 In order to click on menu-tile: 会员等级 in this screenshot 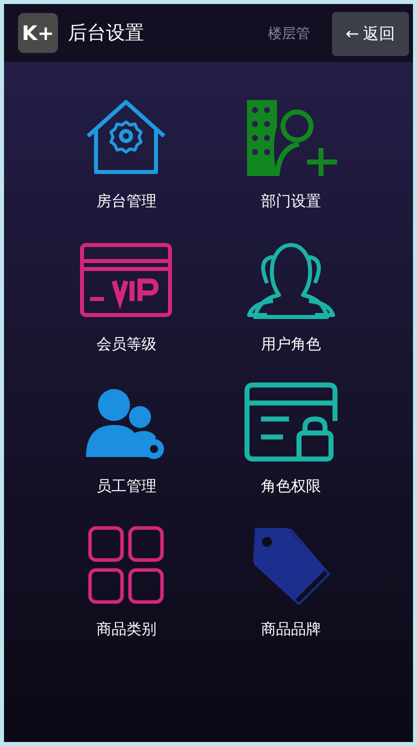, I will do `click(126, 296)`.